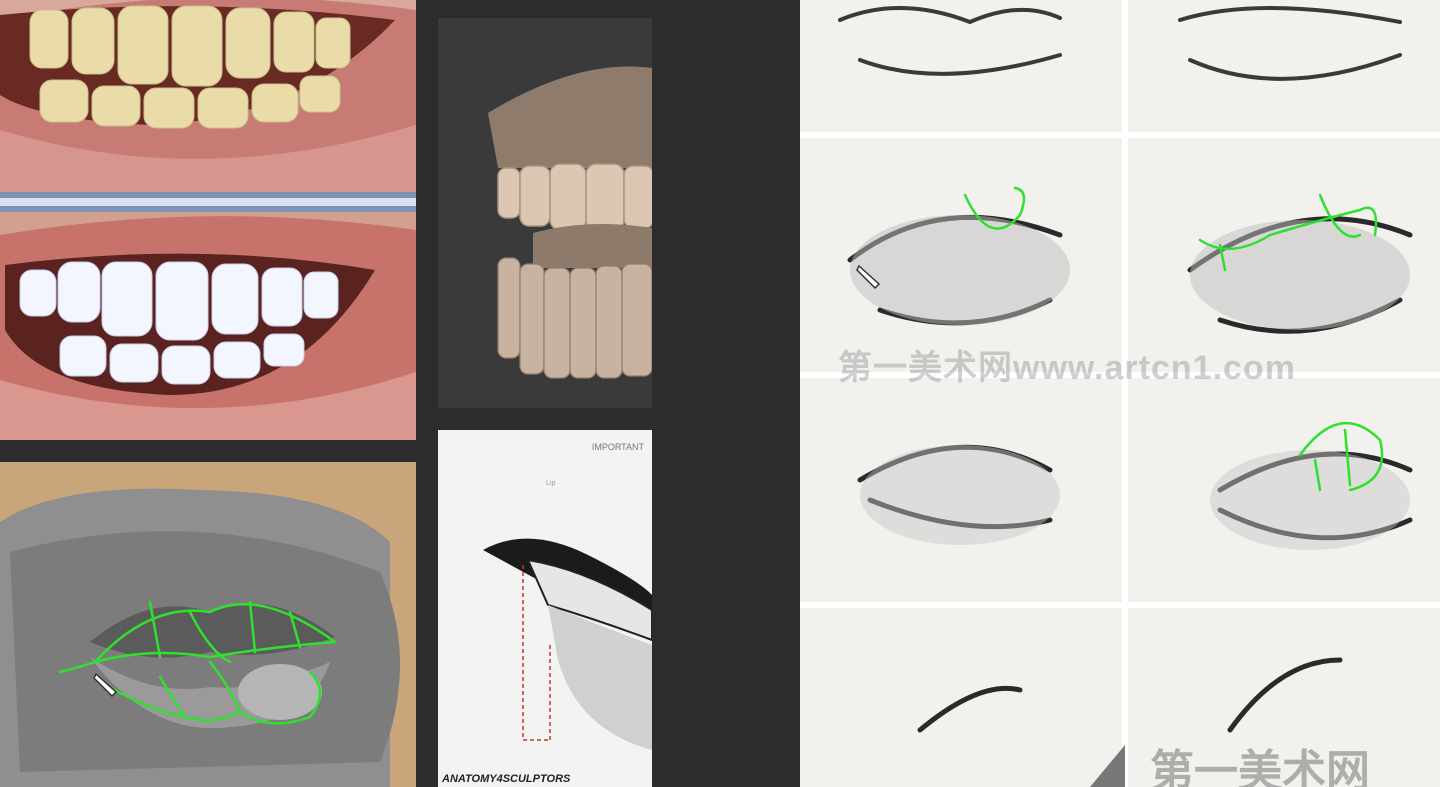 The image size is (1440, 787). I want to click on green-sketch-overlay, so click(197, 662).